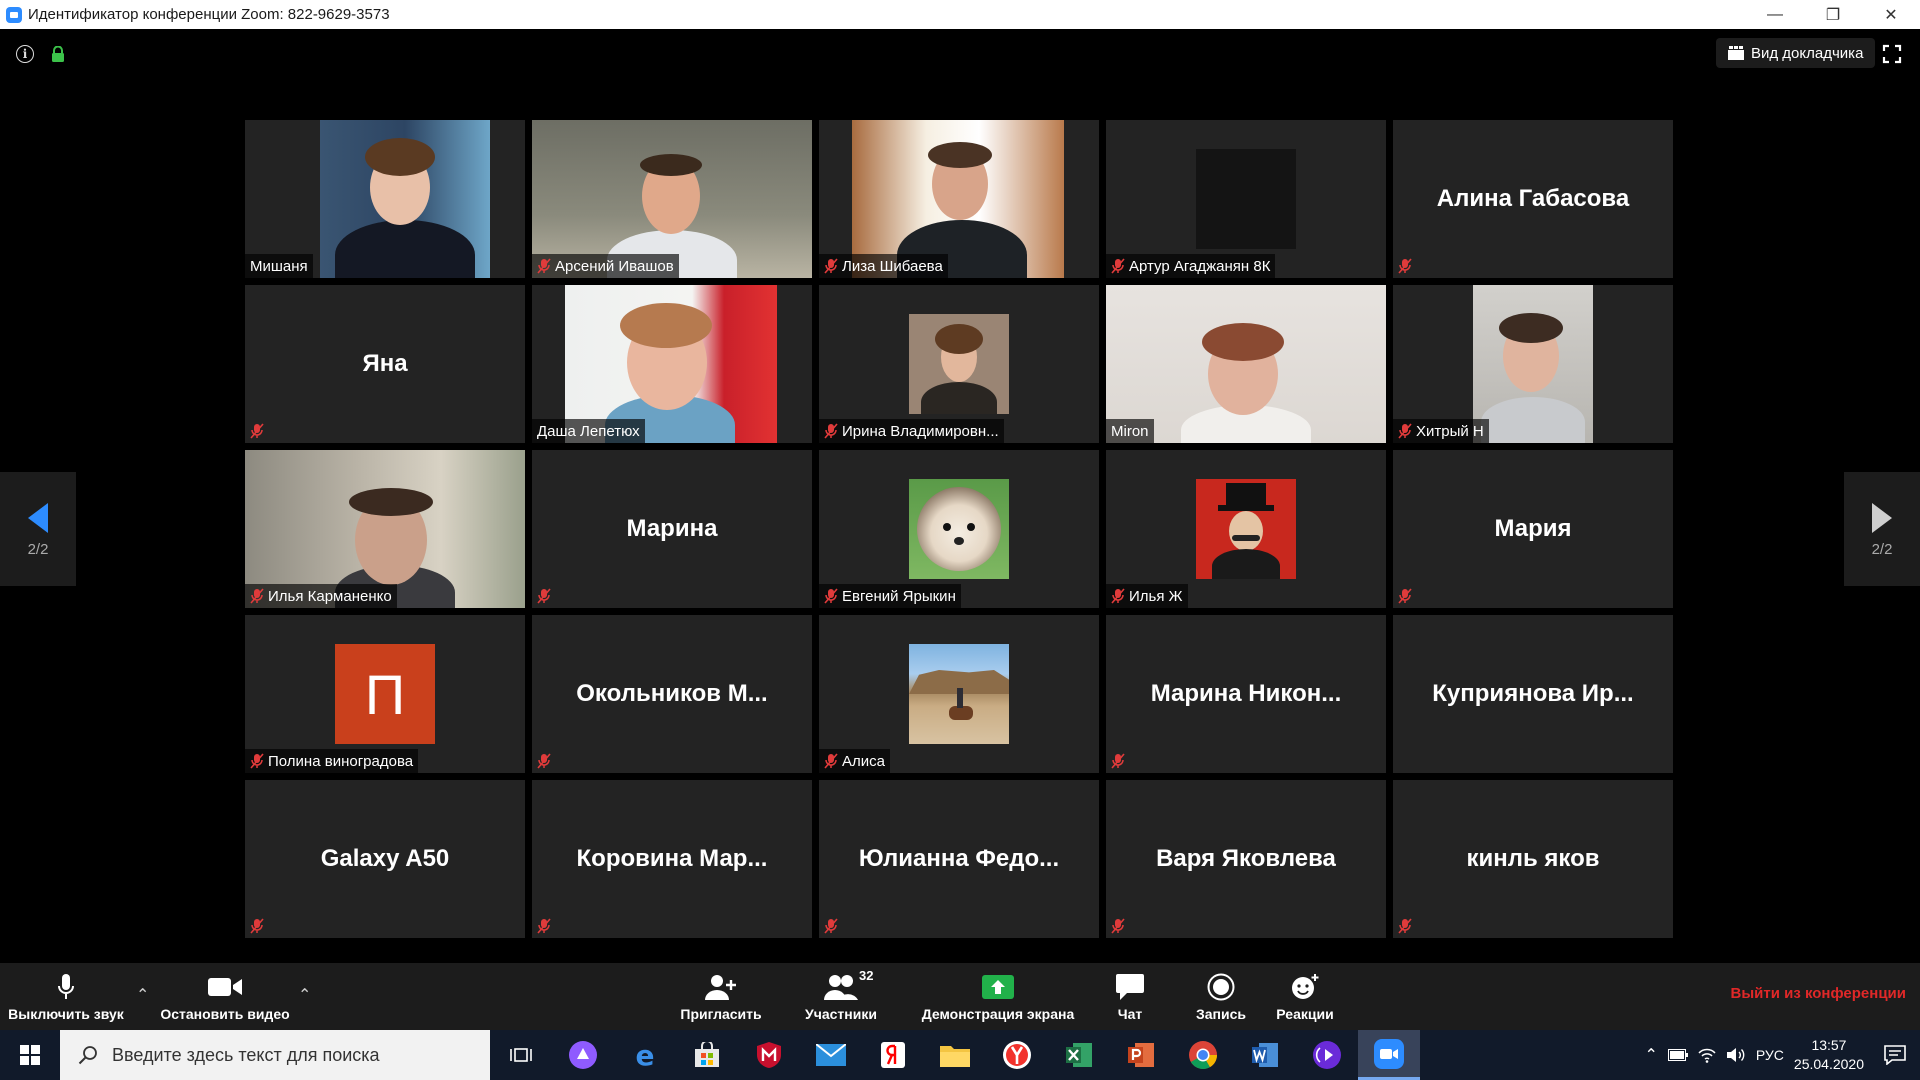 The width and height of the screenshot is (1920, 1080). I want to click on taskbar-app-zoom, so click(1389, 1055).